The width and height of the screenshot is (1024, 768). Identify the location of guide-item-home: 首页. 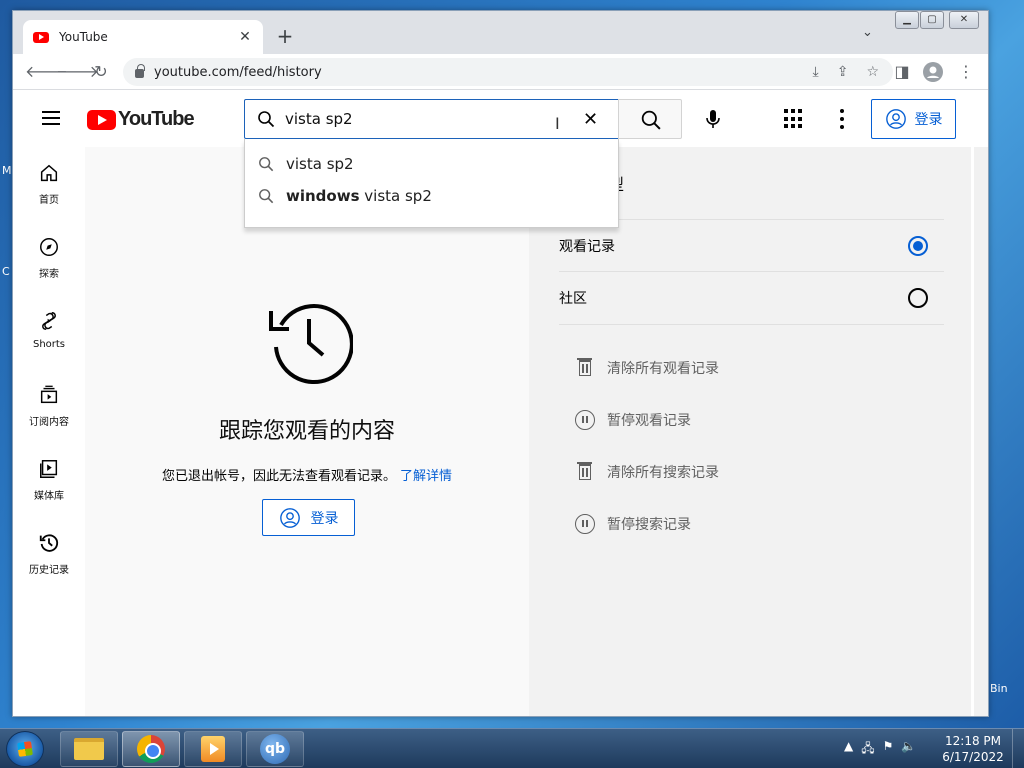
(49, 184).